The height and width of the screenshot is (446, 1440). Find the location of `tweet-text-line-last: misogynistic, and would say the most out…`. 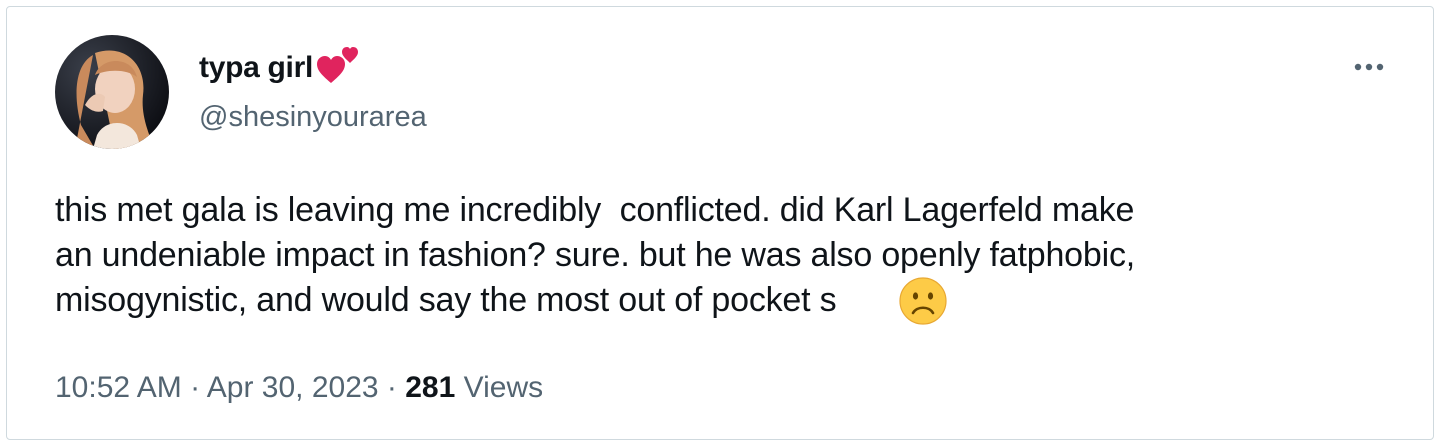

tweet-text-line-last: misogynistic, and would say the most out… is located at coordinates (735, 301).